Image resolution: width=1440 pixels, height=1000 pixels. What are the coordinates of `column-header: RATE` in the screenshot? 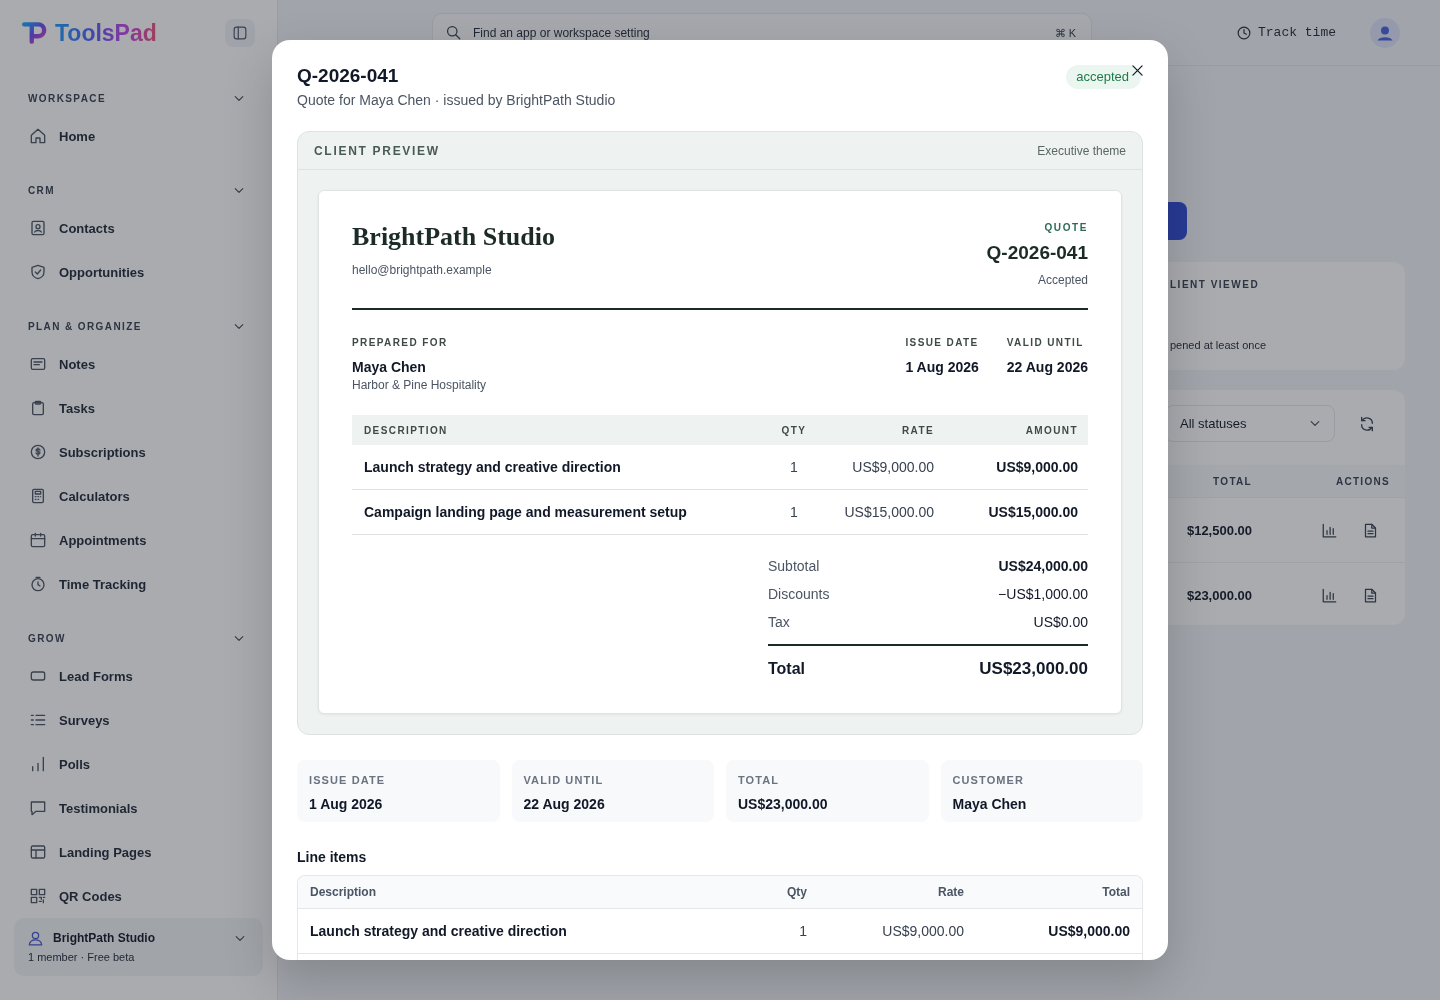 It's located at (917, 430).